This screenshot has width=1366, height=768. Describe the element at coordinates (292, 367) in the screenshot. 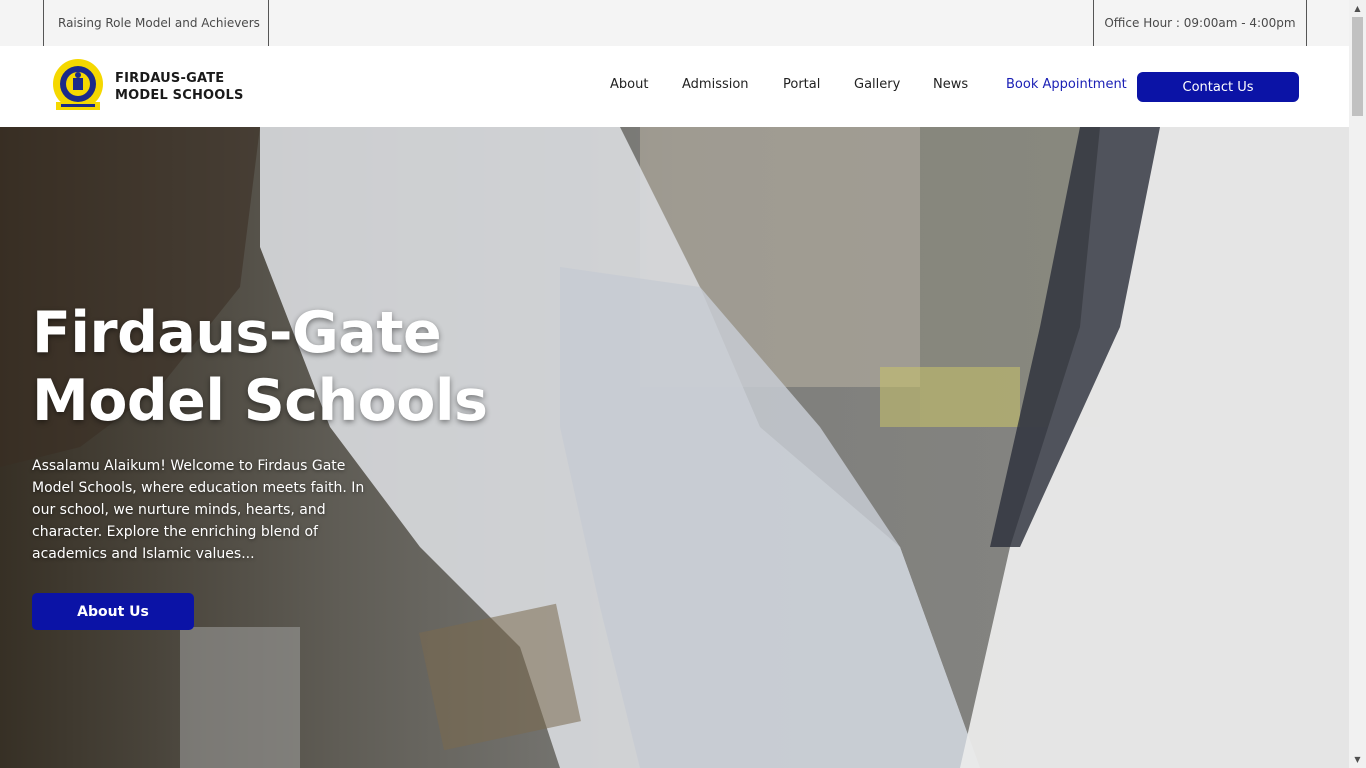

I see `hero-title: Firdaus-Gate Model Schools` at that location.